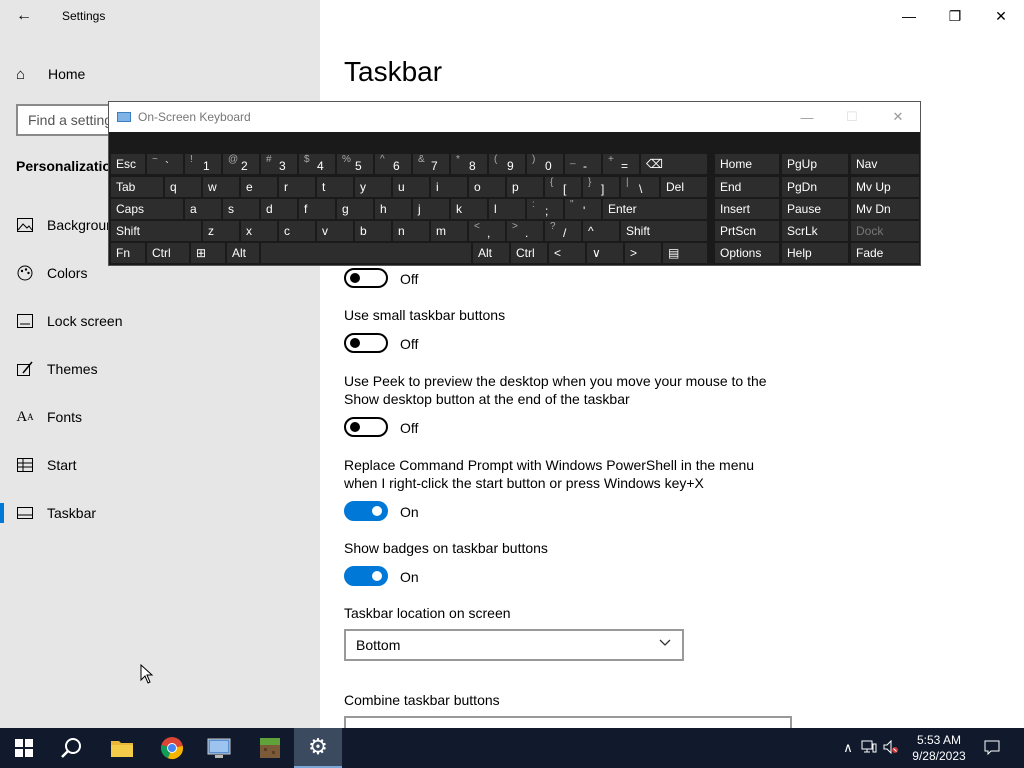  What do you see at coordinates (208, 253) in the screenshot?
I see `osk-key: ⊞` at bounding box center [208, 253].